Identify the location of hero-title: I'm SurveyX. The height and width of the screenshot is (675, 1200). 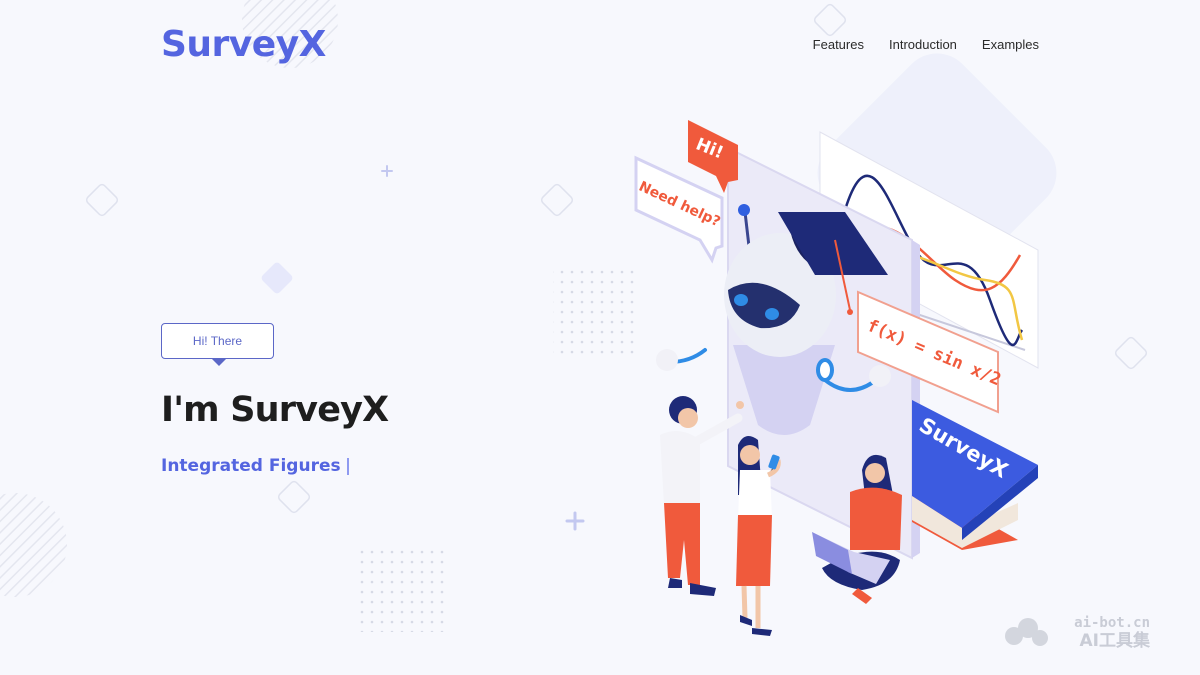
(275, 410).